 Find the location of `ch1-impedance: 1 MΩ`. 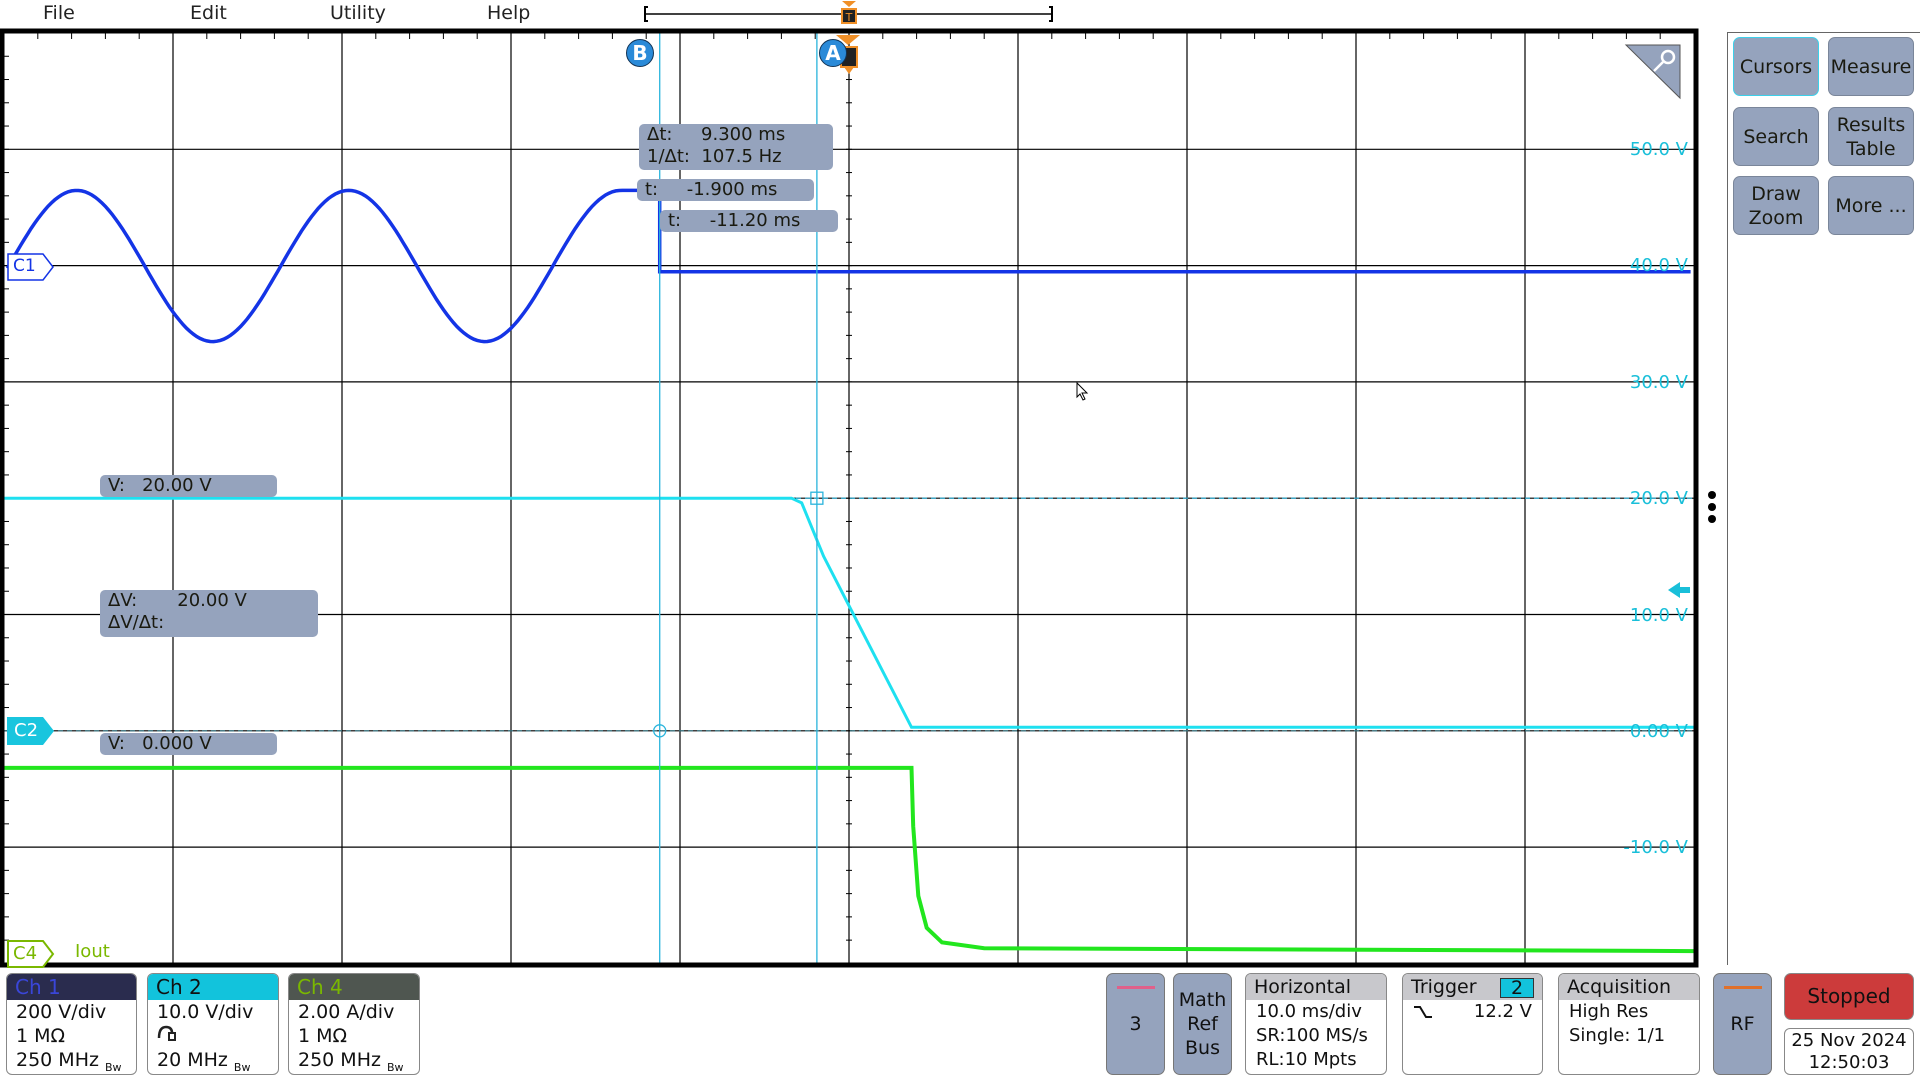

ch1-impedance: 1 MΩ is located at coordinates (41, 1036).